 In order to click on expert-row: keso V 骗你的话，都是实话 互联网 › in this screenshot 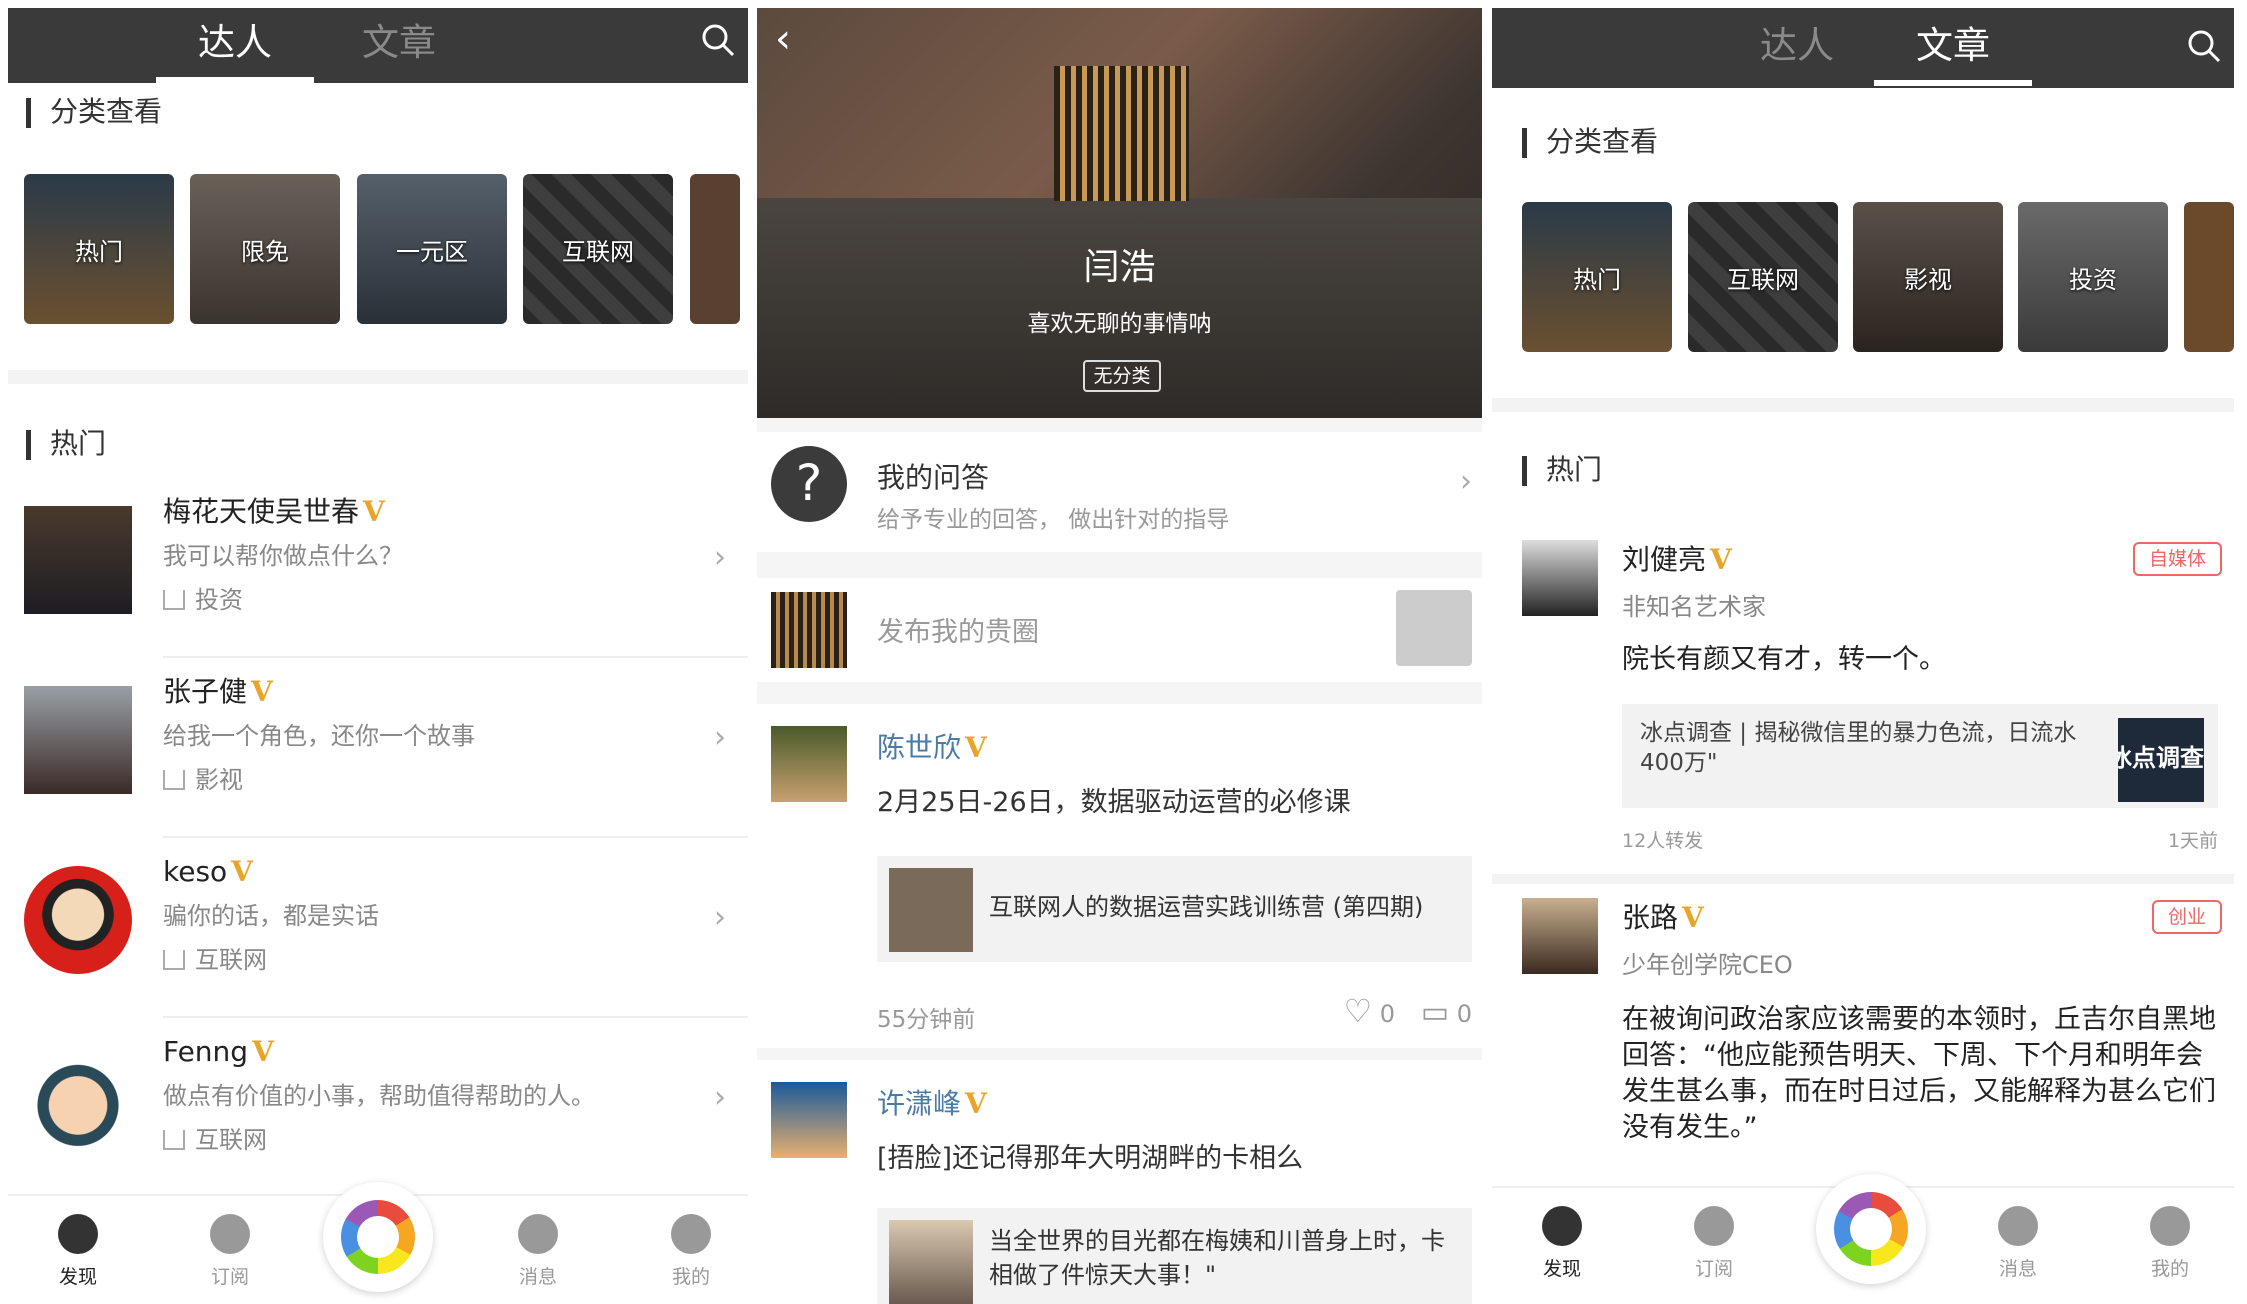, I will do `click(378, 942)`.